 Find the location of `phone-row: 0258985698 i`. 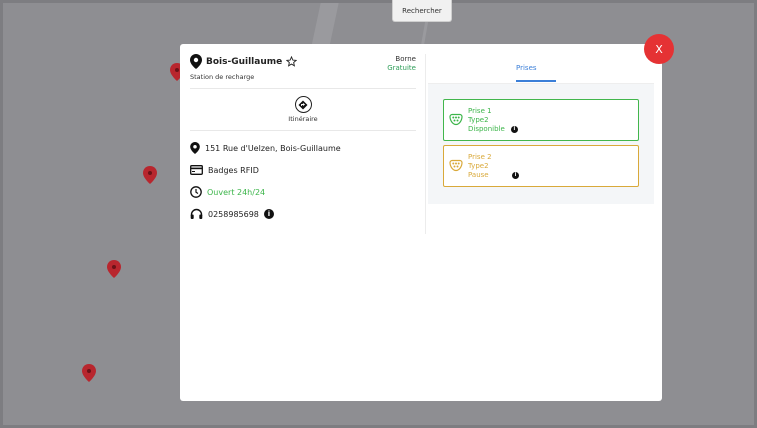

phone-row: 0258985698 i is located at coordinates (303, 214).